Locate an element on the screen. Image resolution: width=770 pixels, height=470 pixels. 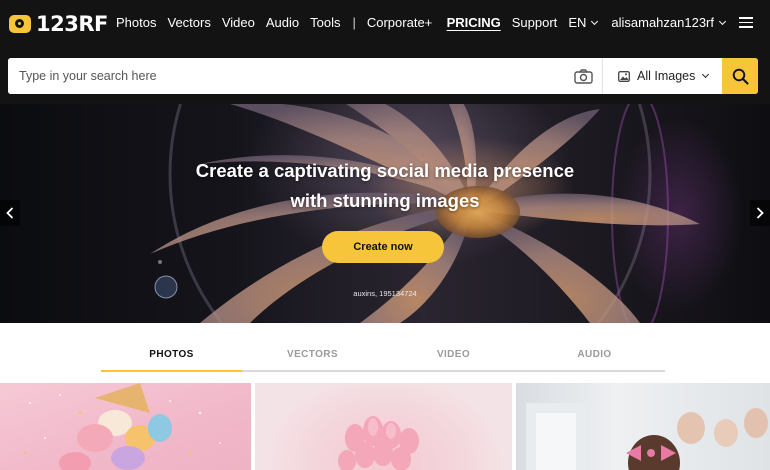
logo: 123RF is located at coordinates (58, 24).